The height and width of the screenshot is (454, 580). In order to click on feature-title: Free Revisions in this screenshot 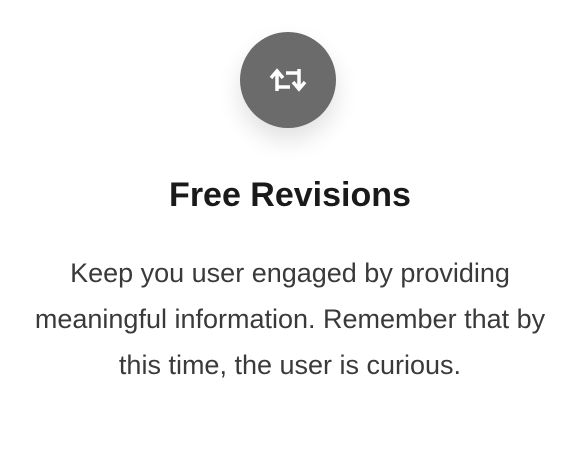, I will do `click(290, 195)`.